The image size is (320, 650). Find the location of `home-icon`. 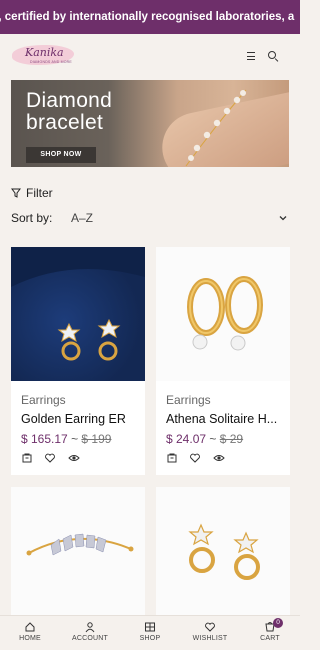

home-icon is located at coordinates (30, 627).